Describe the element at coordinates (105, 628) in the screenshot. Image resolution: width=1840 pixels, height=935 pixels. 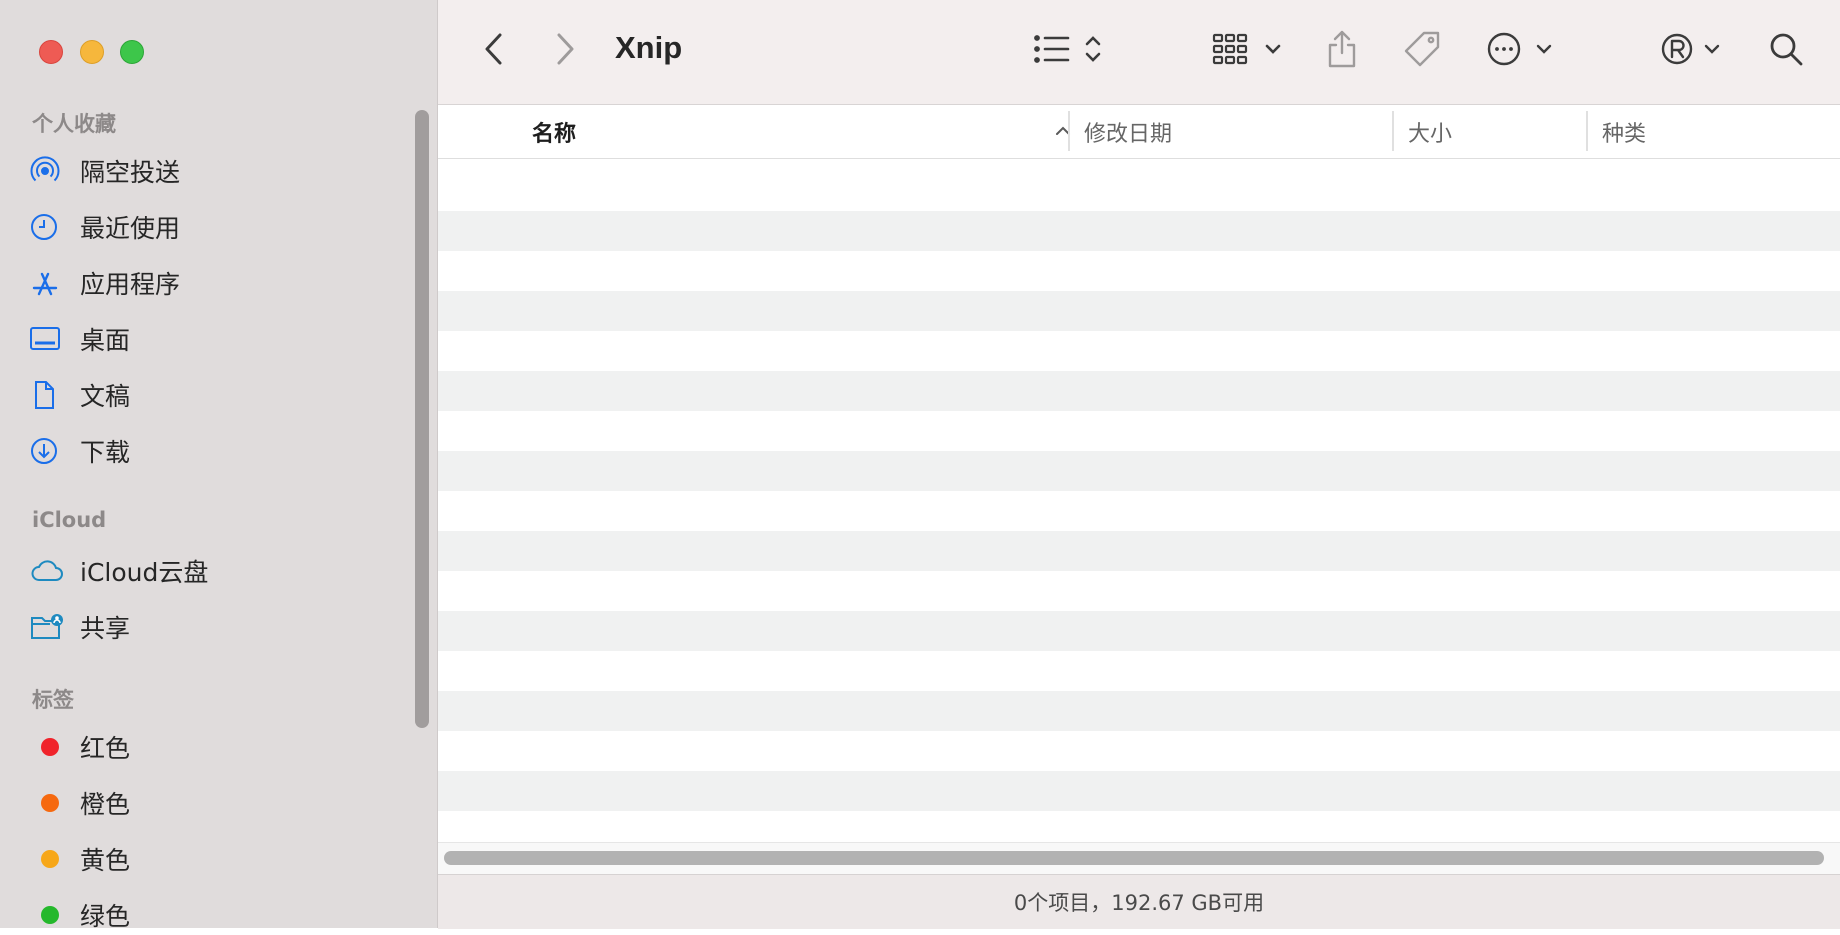
I see `sidebar-item-label: 共享` at that location.